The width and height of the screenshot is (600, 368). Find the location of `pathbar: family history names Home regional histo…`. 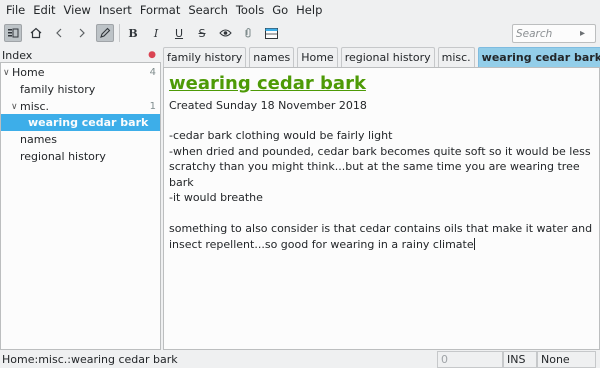

pathbar: family history names Home regional histo… is located at coordinates (381, 57).